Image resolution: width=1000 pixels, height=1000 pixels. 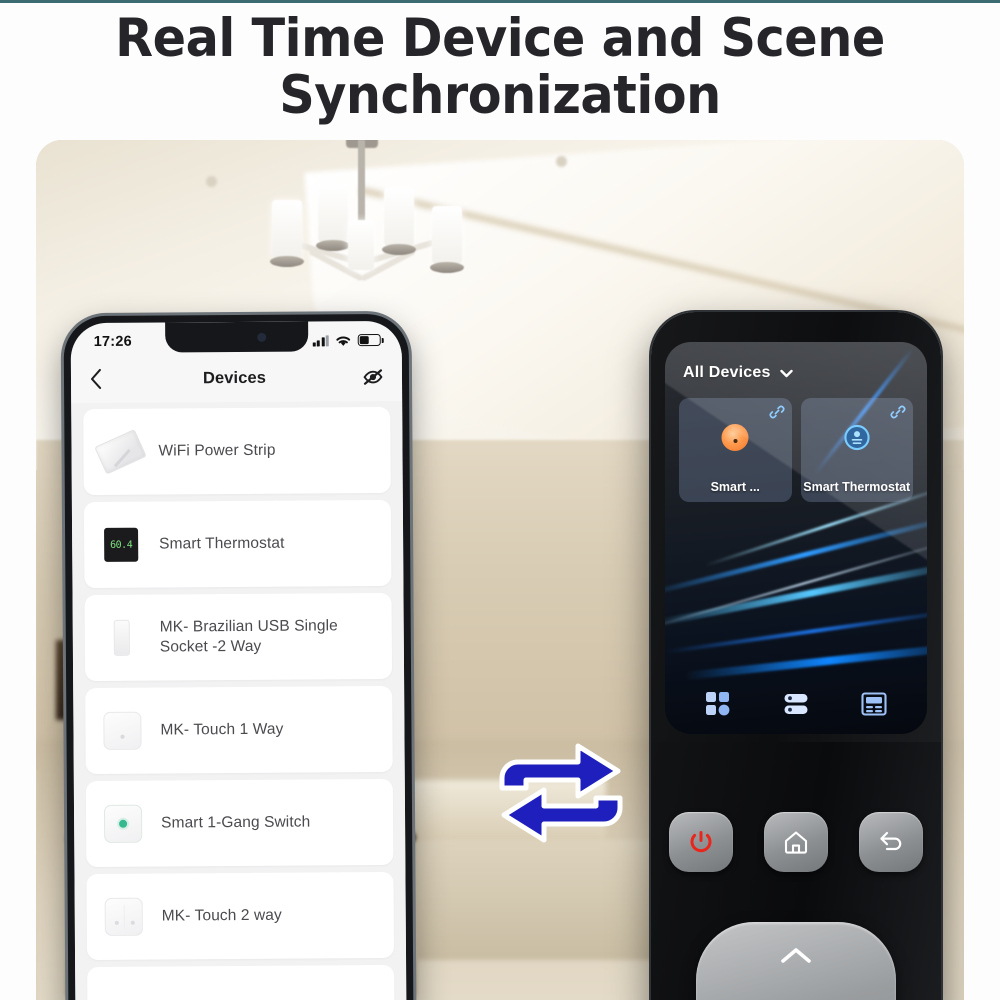 I want to click on back-icon, so click(x=891, y=841).